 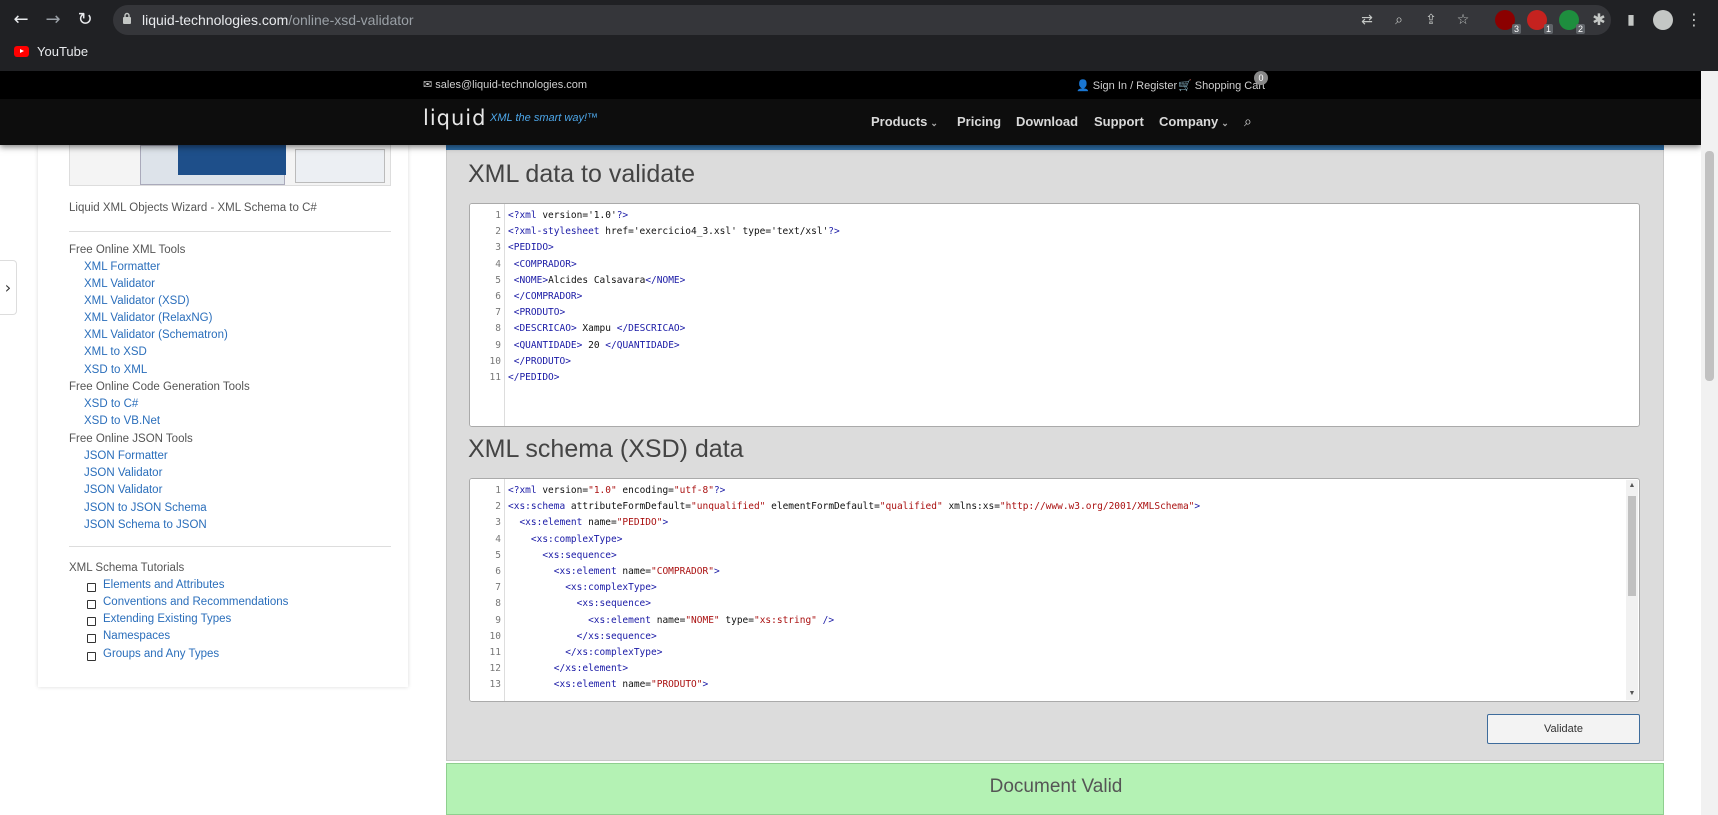 What do you see at coordinates (1431, 20) in the screenshot?
I see `share-icon: ⇪` at bounding box center [1431, 20].